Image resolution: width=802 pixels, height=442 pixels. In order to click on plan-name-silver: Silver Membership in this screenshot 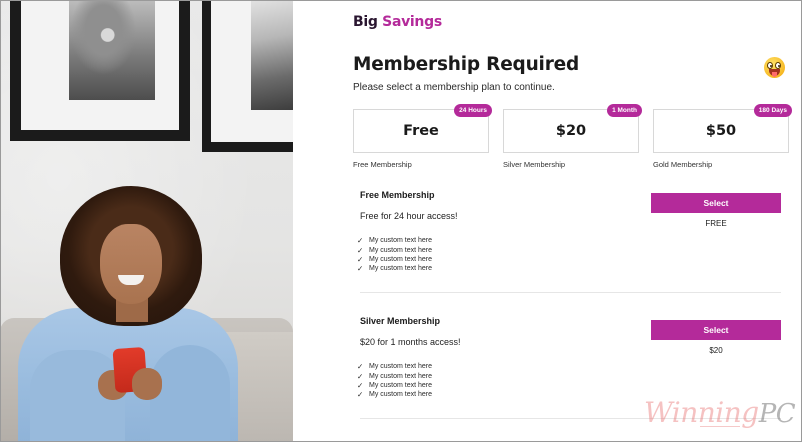, I will do `click(534, 164)`.